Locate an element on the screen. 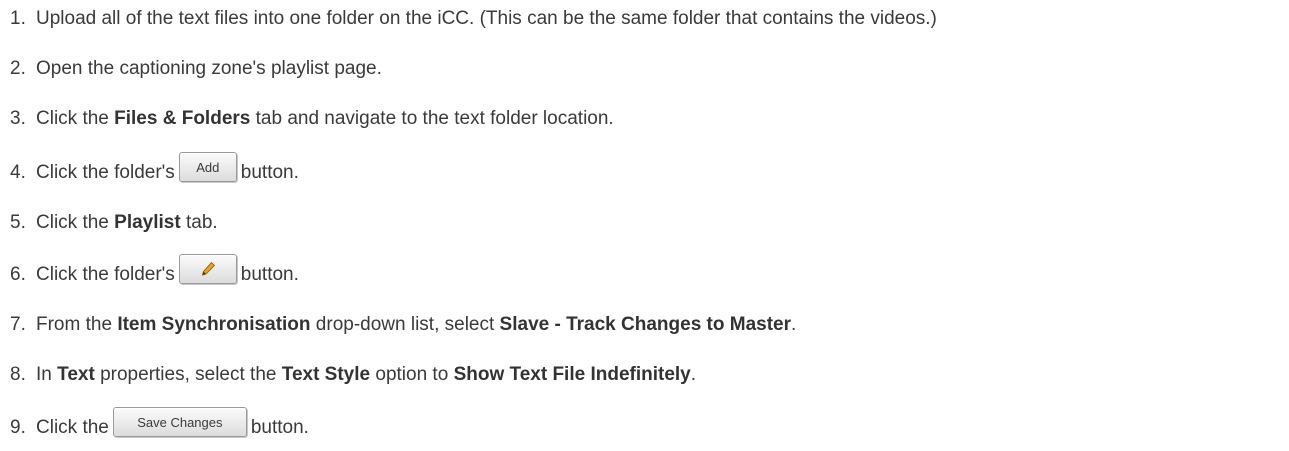 This screenshot has height=451, width=1289. edit-button is located at coordinates (207, 269).